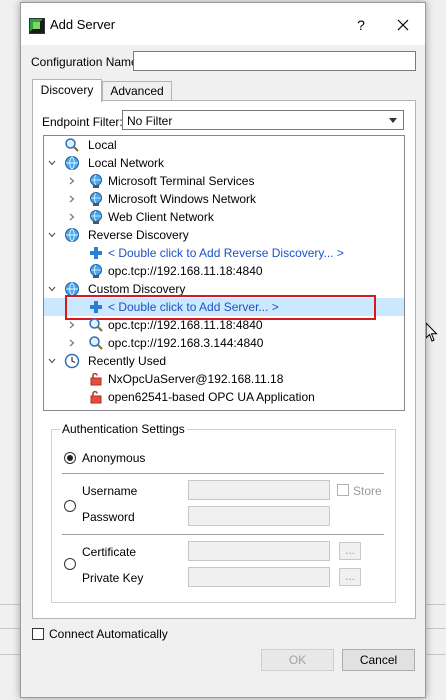 This screenshot has width=446, height=700. What do you see at coordinates (113, 578) in the screenshot?
I see `private-key-label: Private Key` at bounding box center [113, 578].